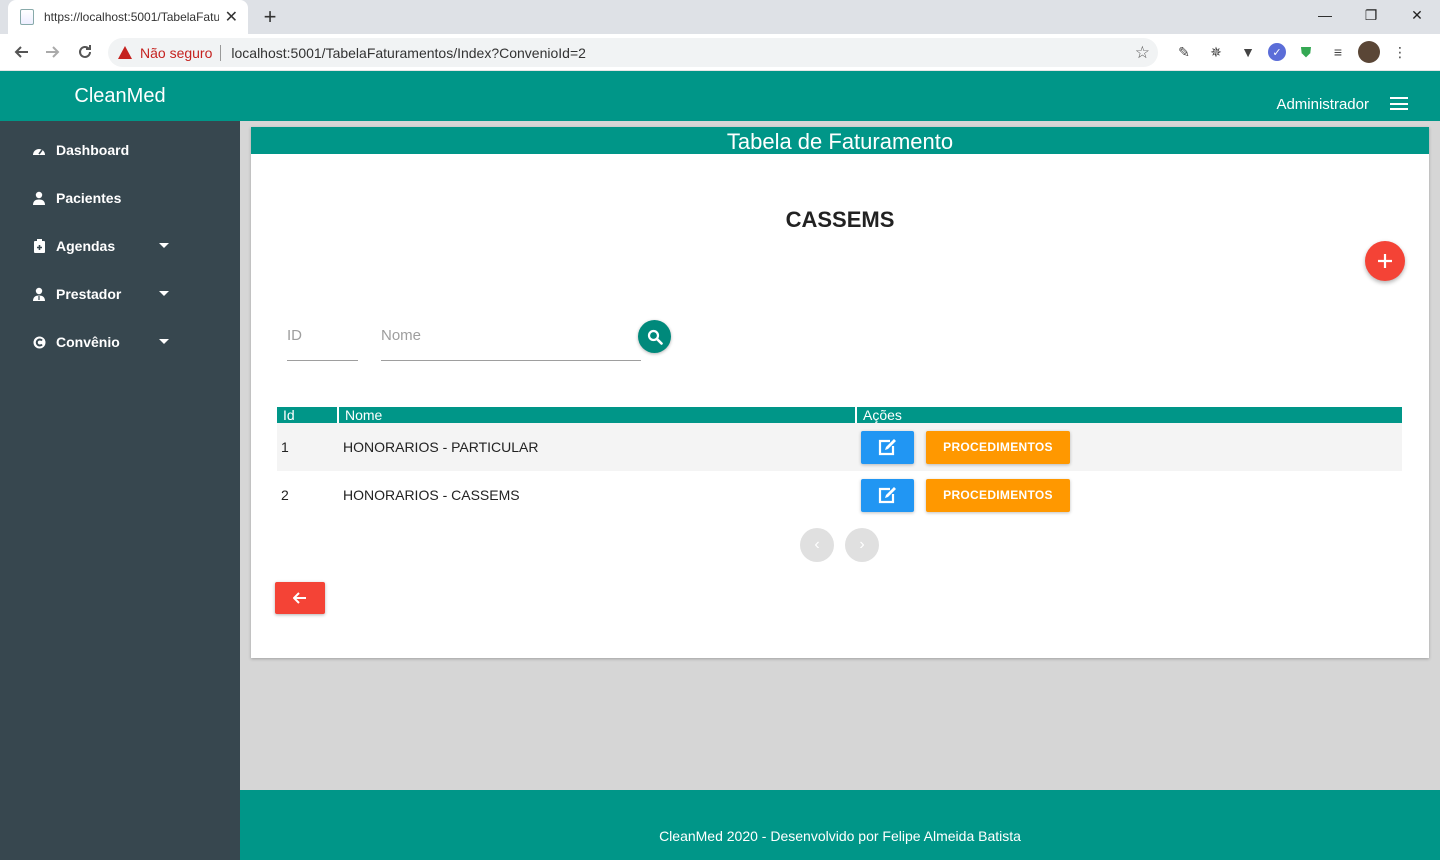  I want to click on user-icon, so click(39, 198).